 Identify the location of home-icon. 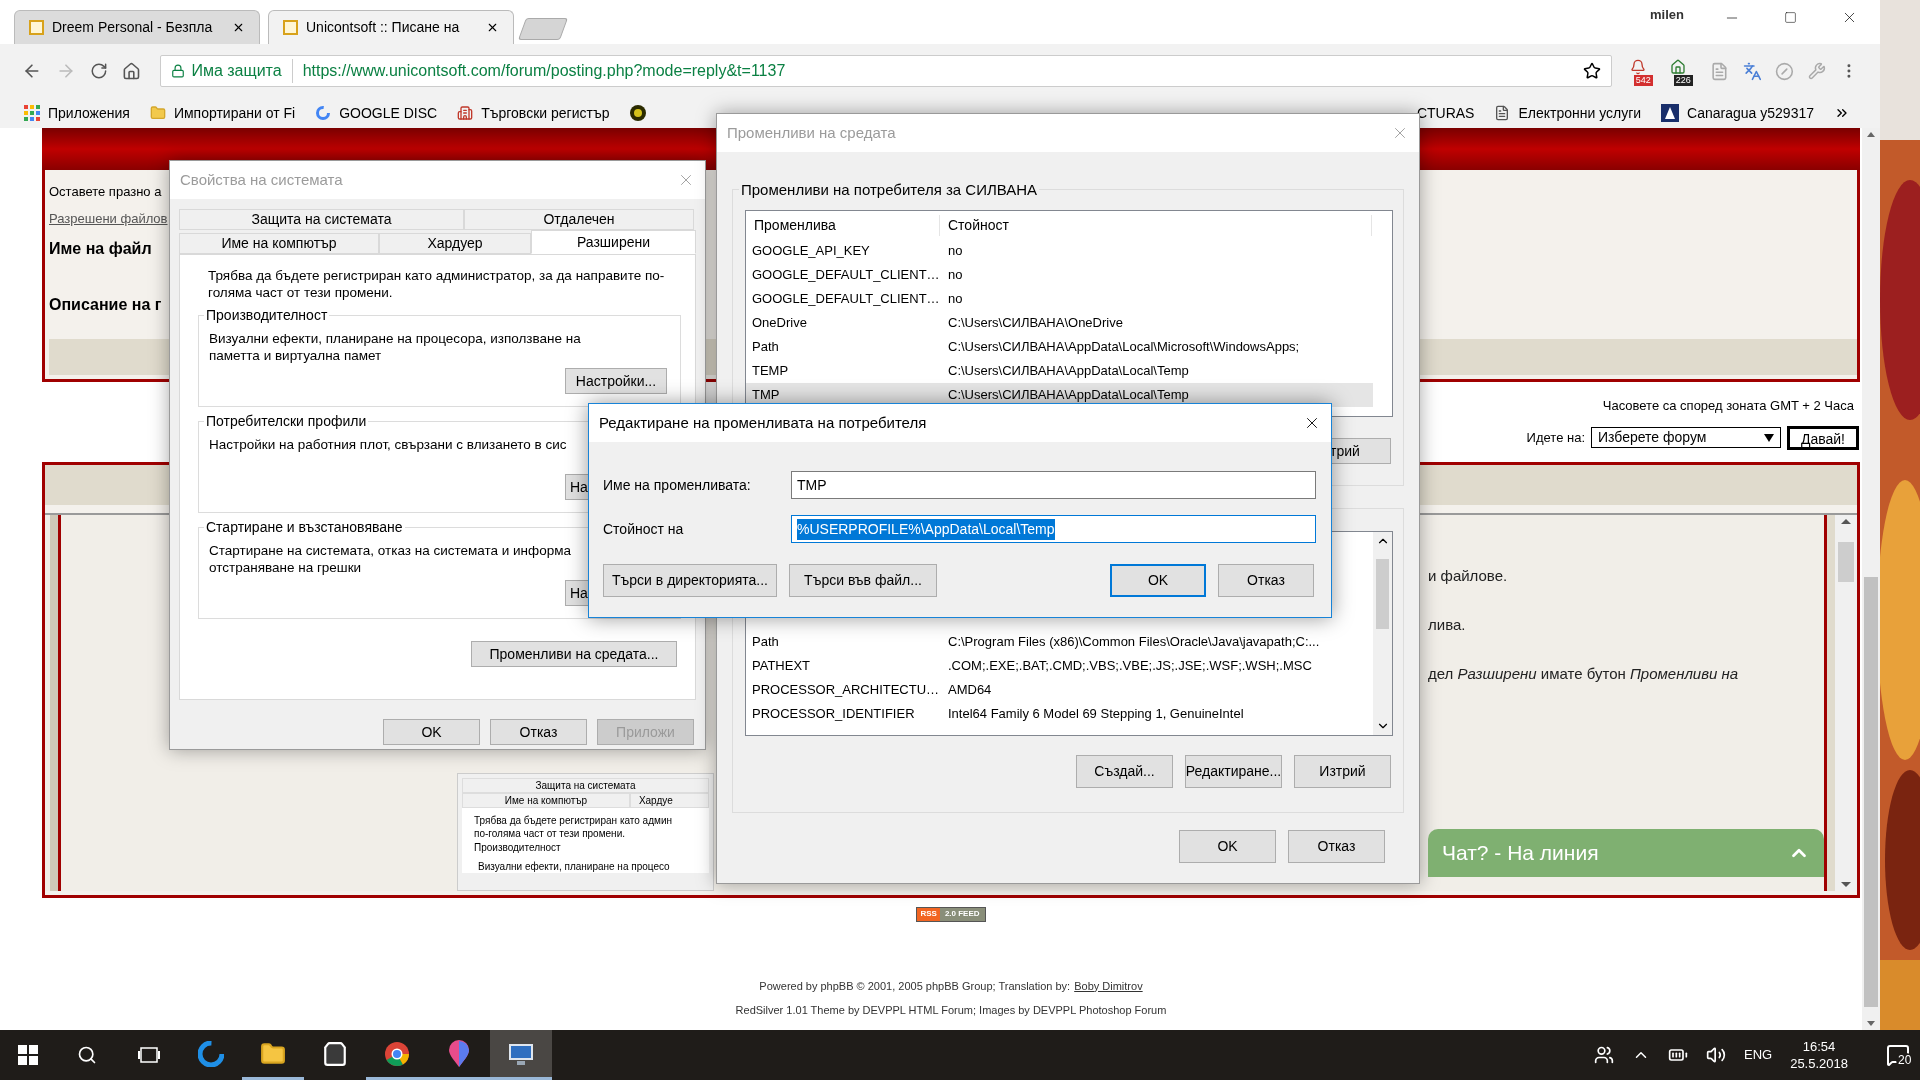
(131, 71).